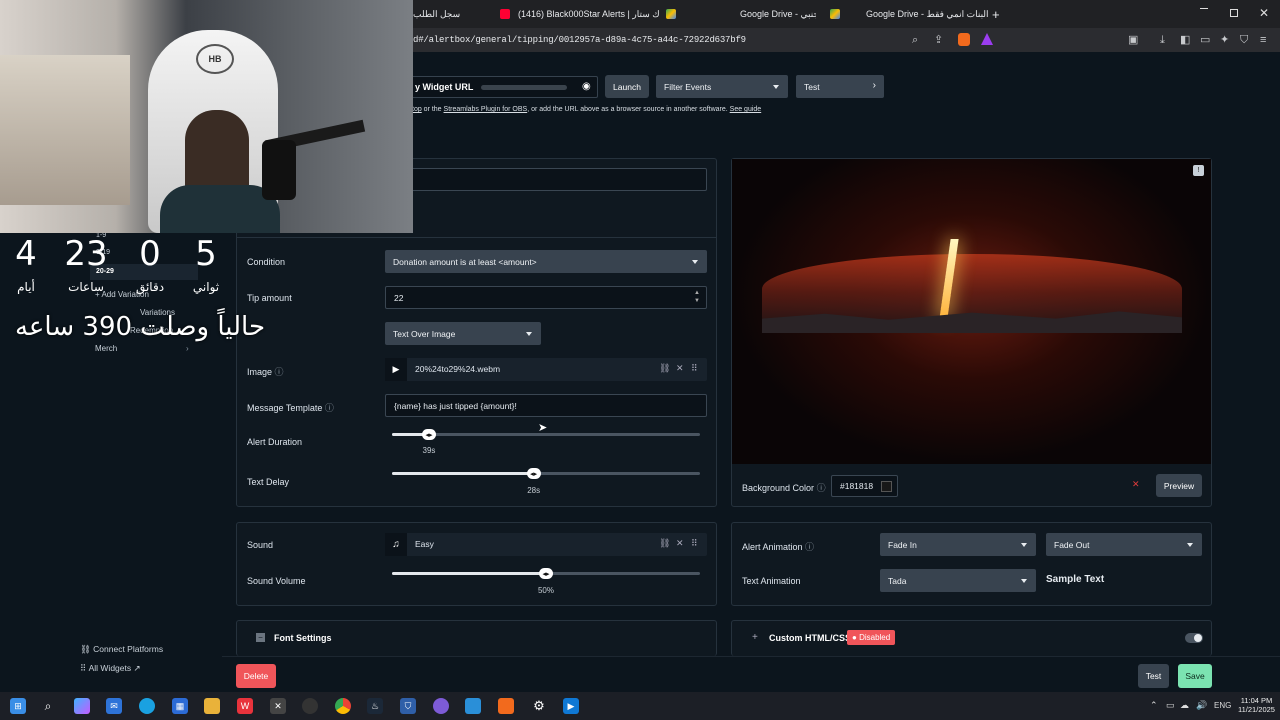  What do you see at coordinates (453, 14) in the screenshot?
I see `tab-order-log: سجل الطلب` at bounding box center [453, 14].